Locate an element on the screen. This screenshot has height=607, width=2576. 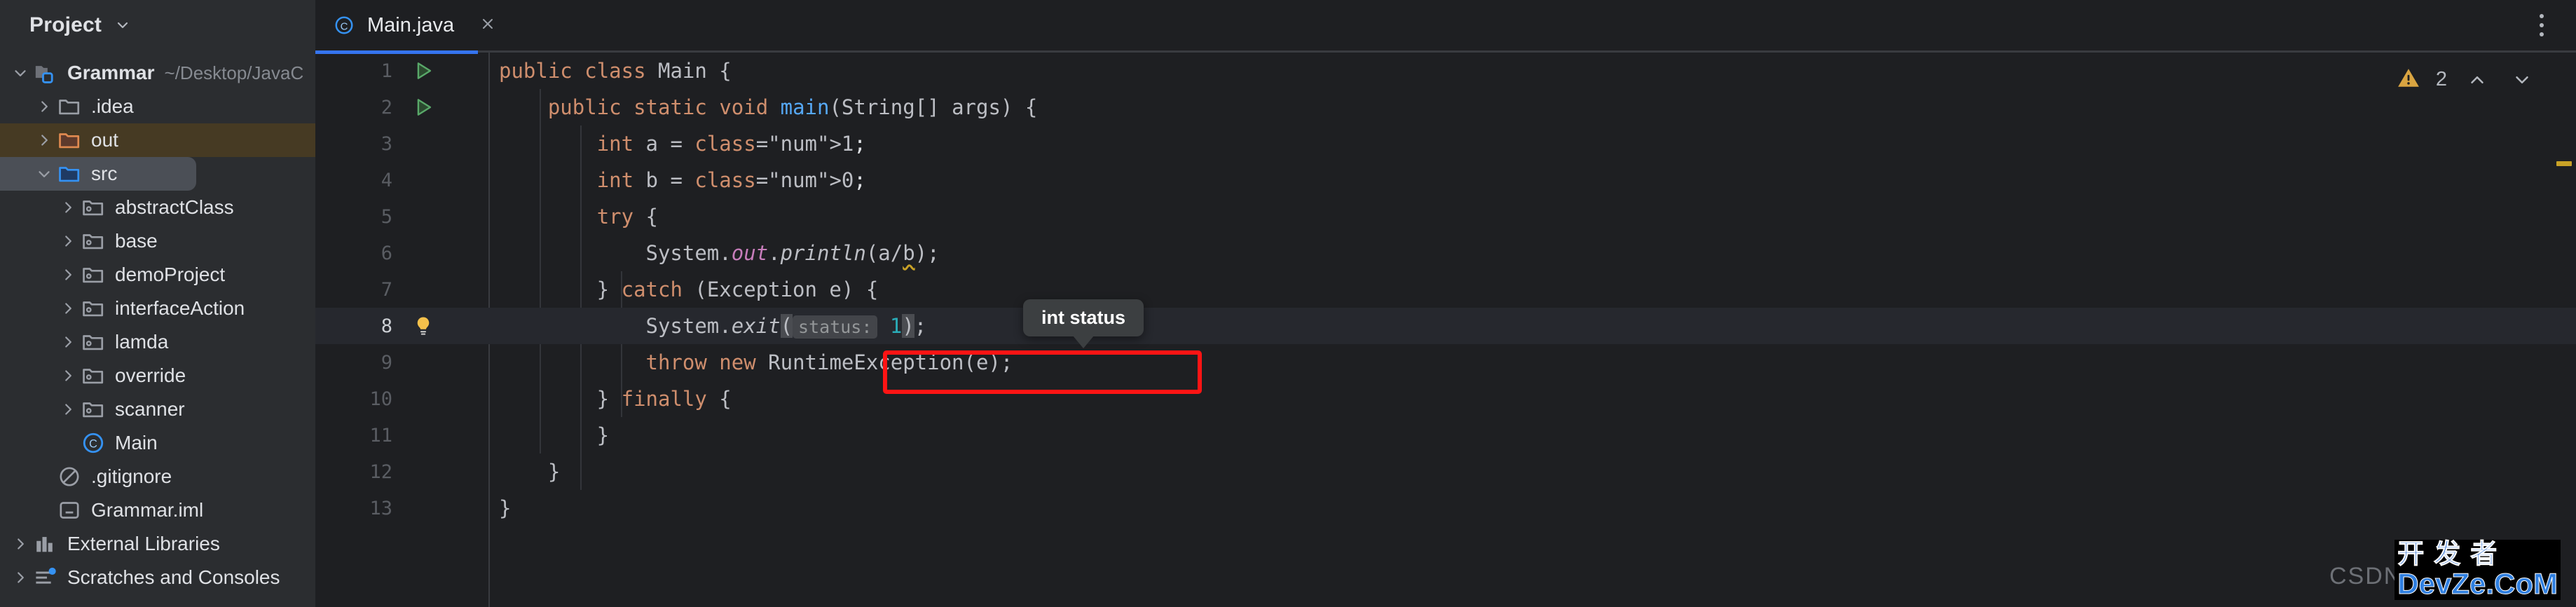
tooltip-text: int status is located at coordinates (1084, 317).